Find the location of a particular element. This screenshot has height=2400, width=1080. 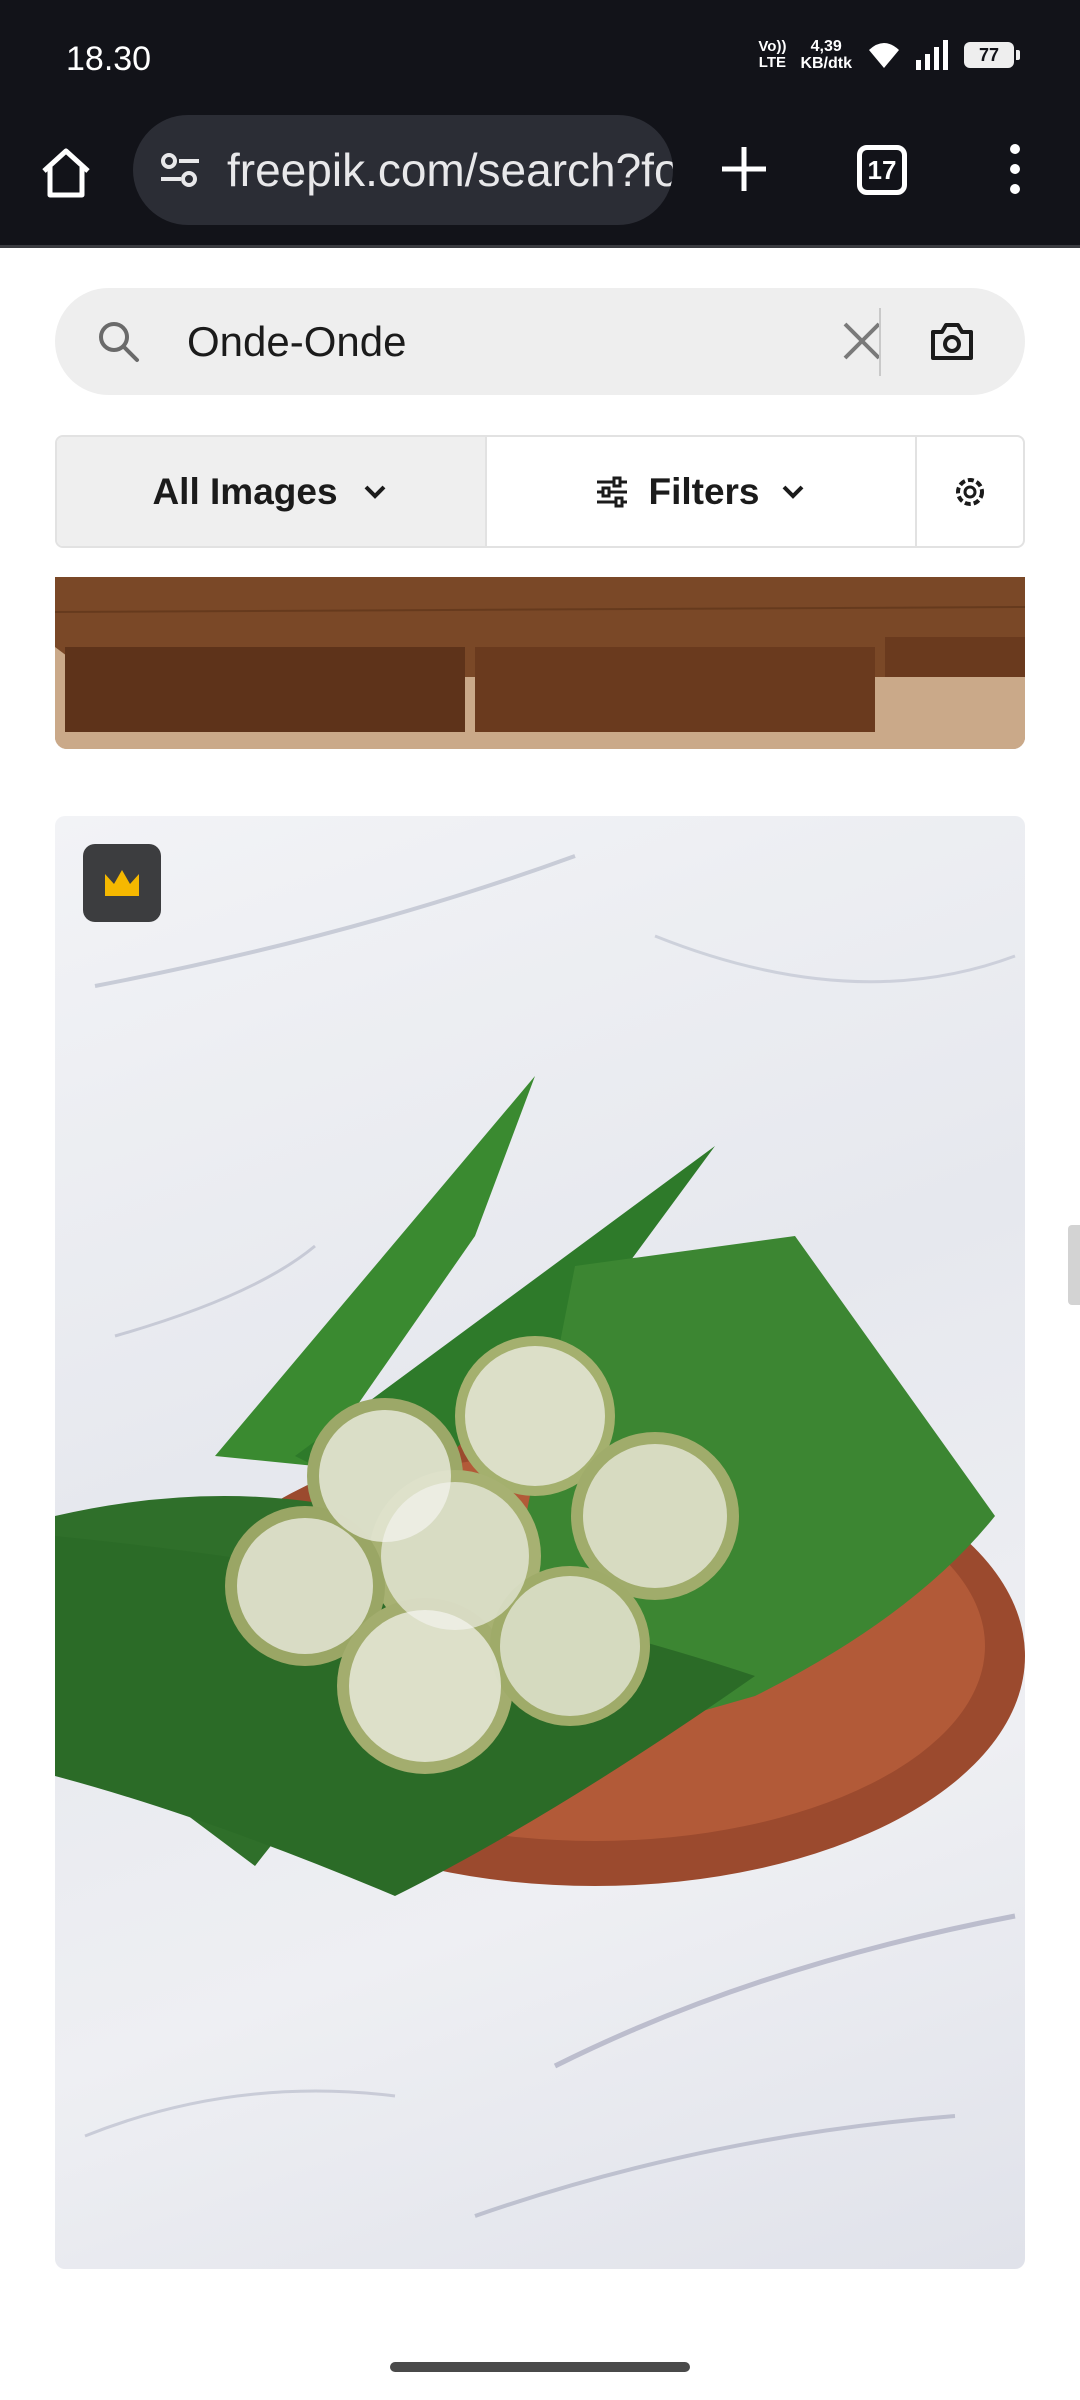

camera-icon is located at coordinates (952, 341).